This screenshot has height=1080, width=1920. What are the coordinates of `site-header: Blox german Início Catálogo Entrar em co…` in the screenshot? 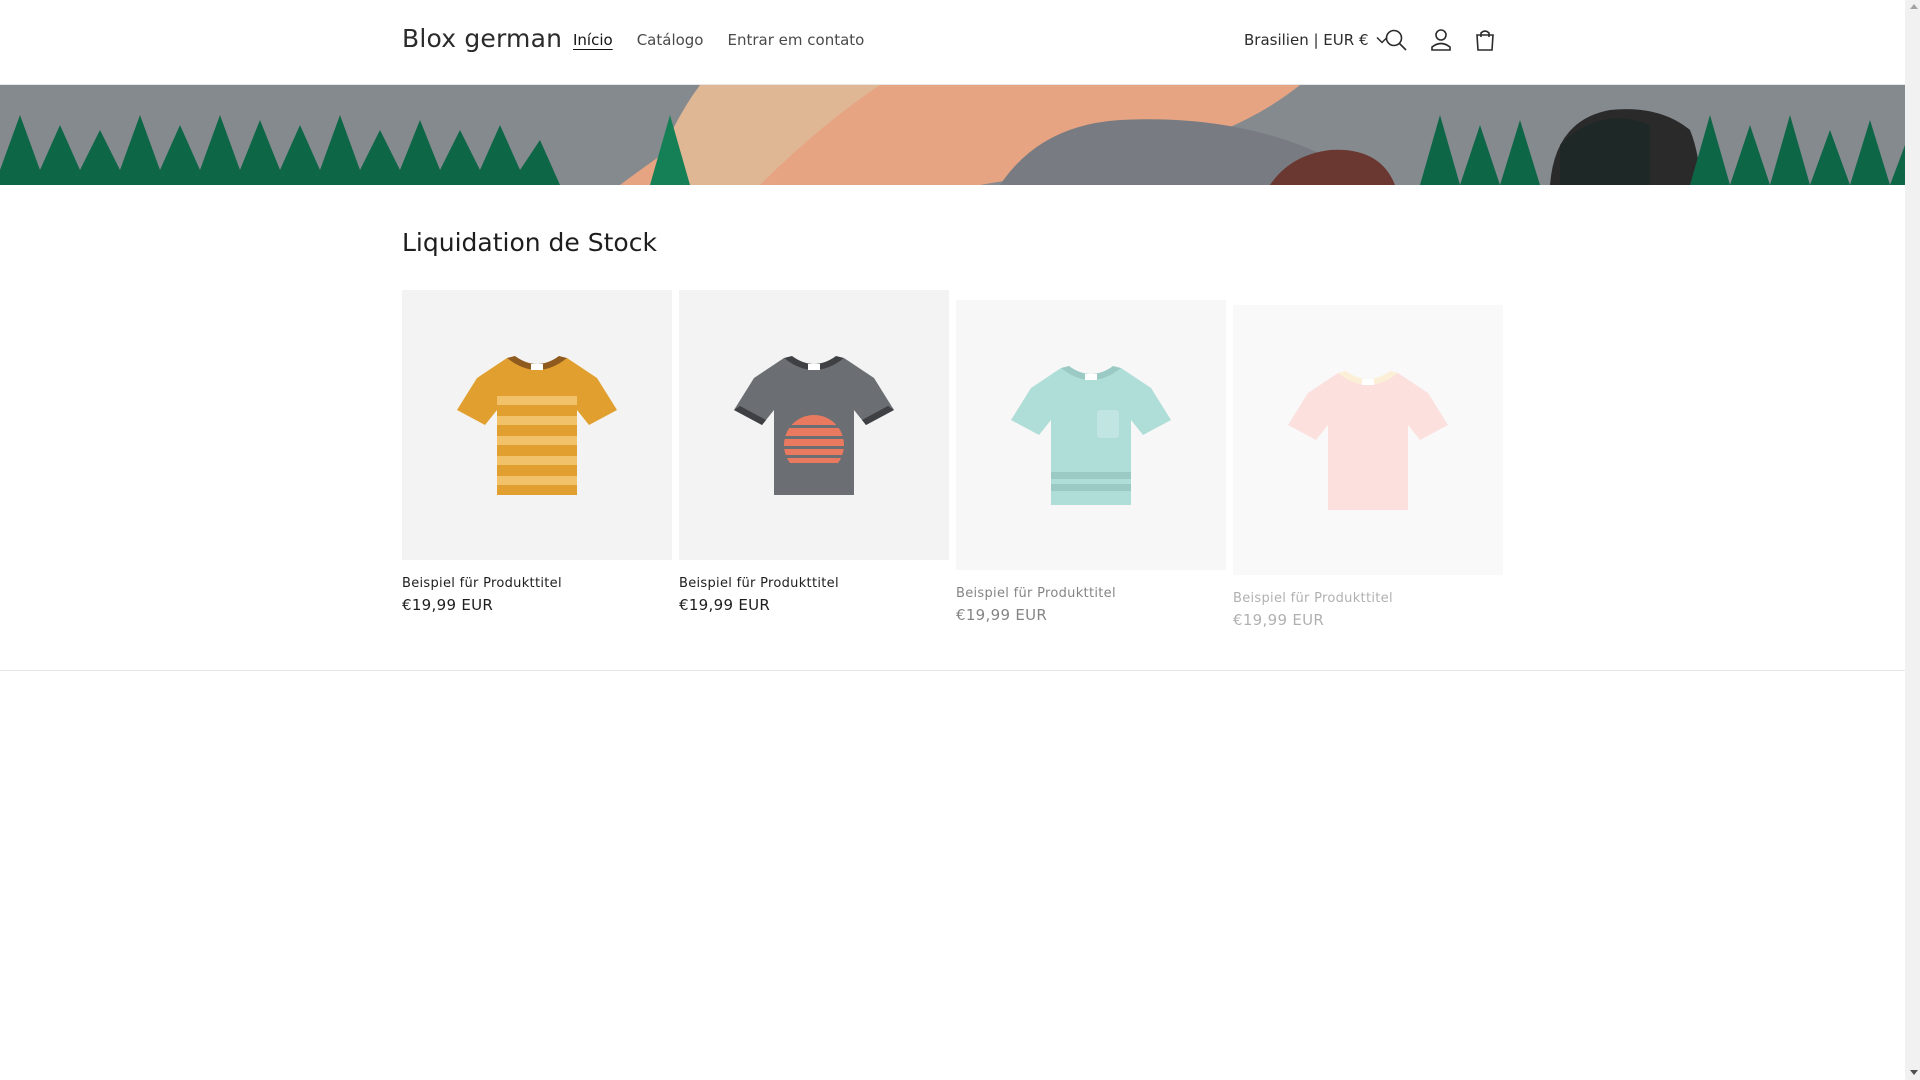 It's located at (952, 42).